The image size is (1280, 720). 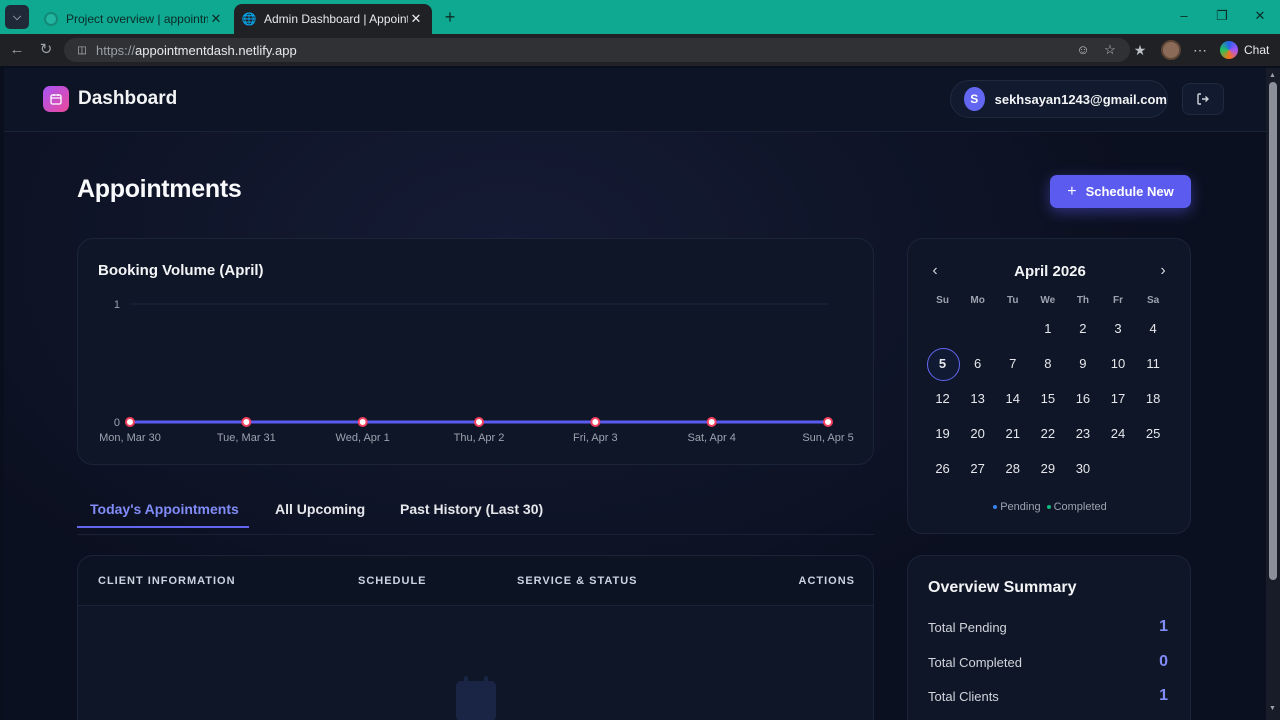 I want to click on calendar-day: 2, so click(x=1082, y=328).